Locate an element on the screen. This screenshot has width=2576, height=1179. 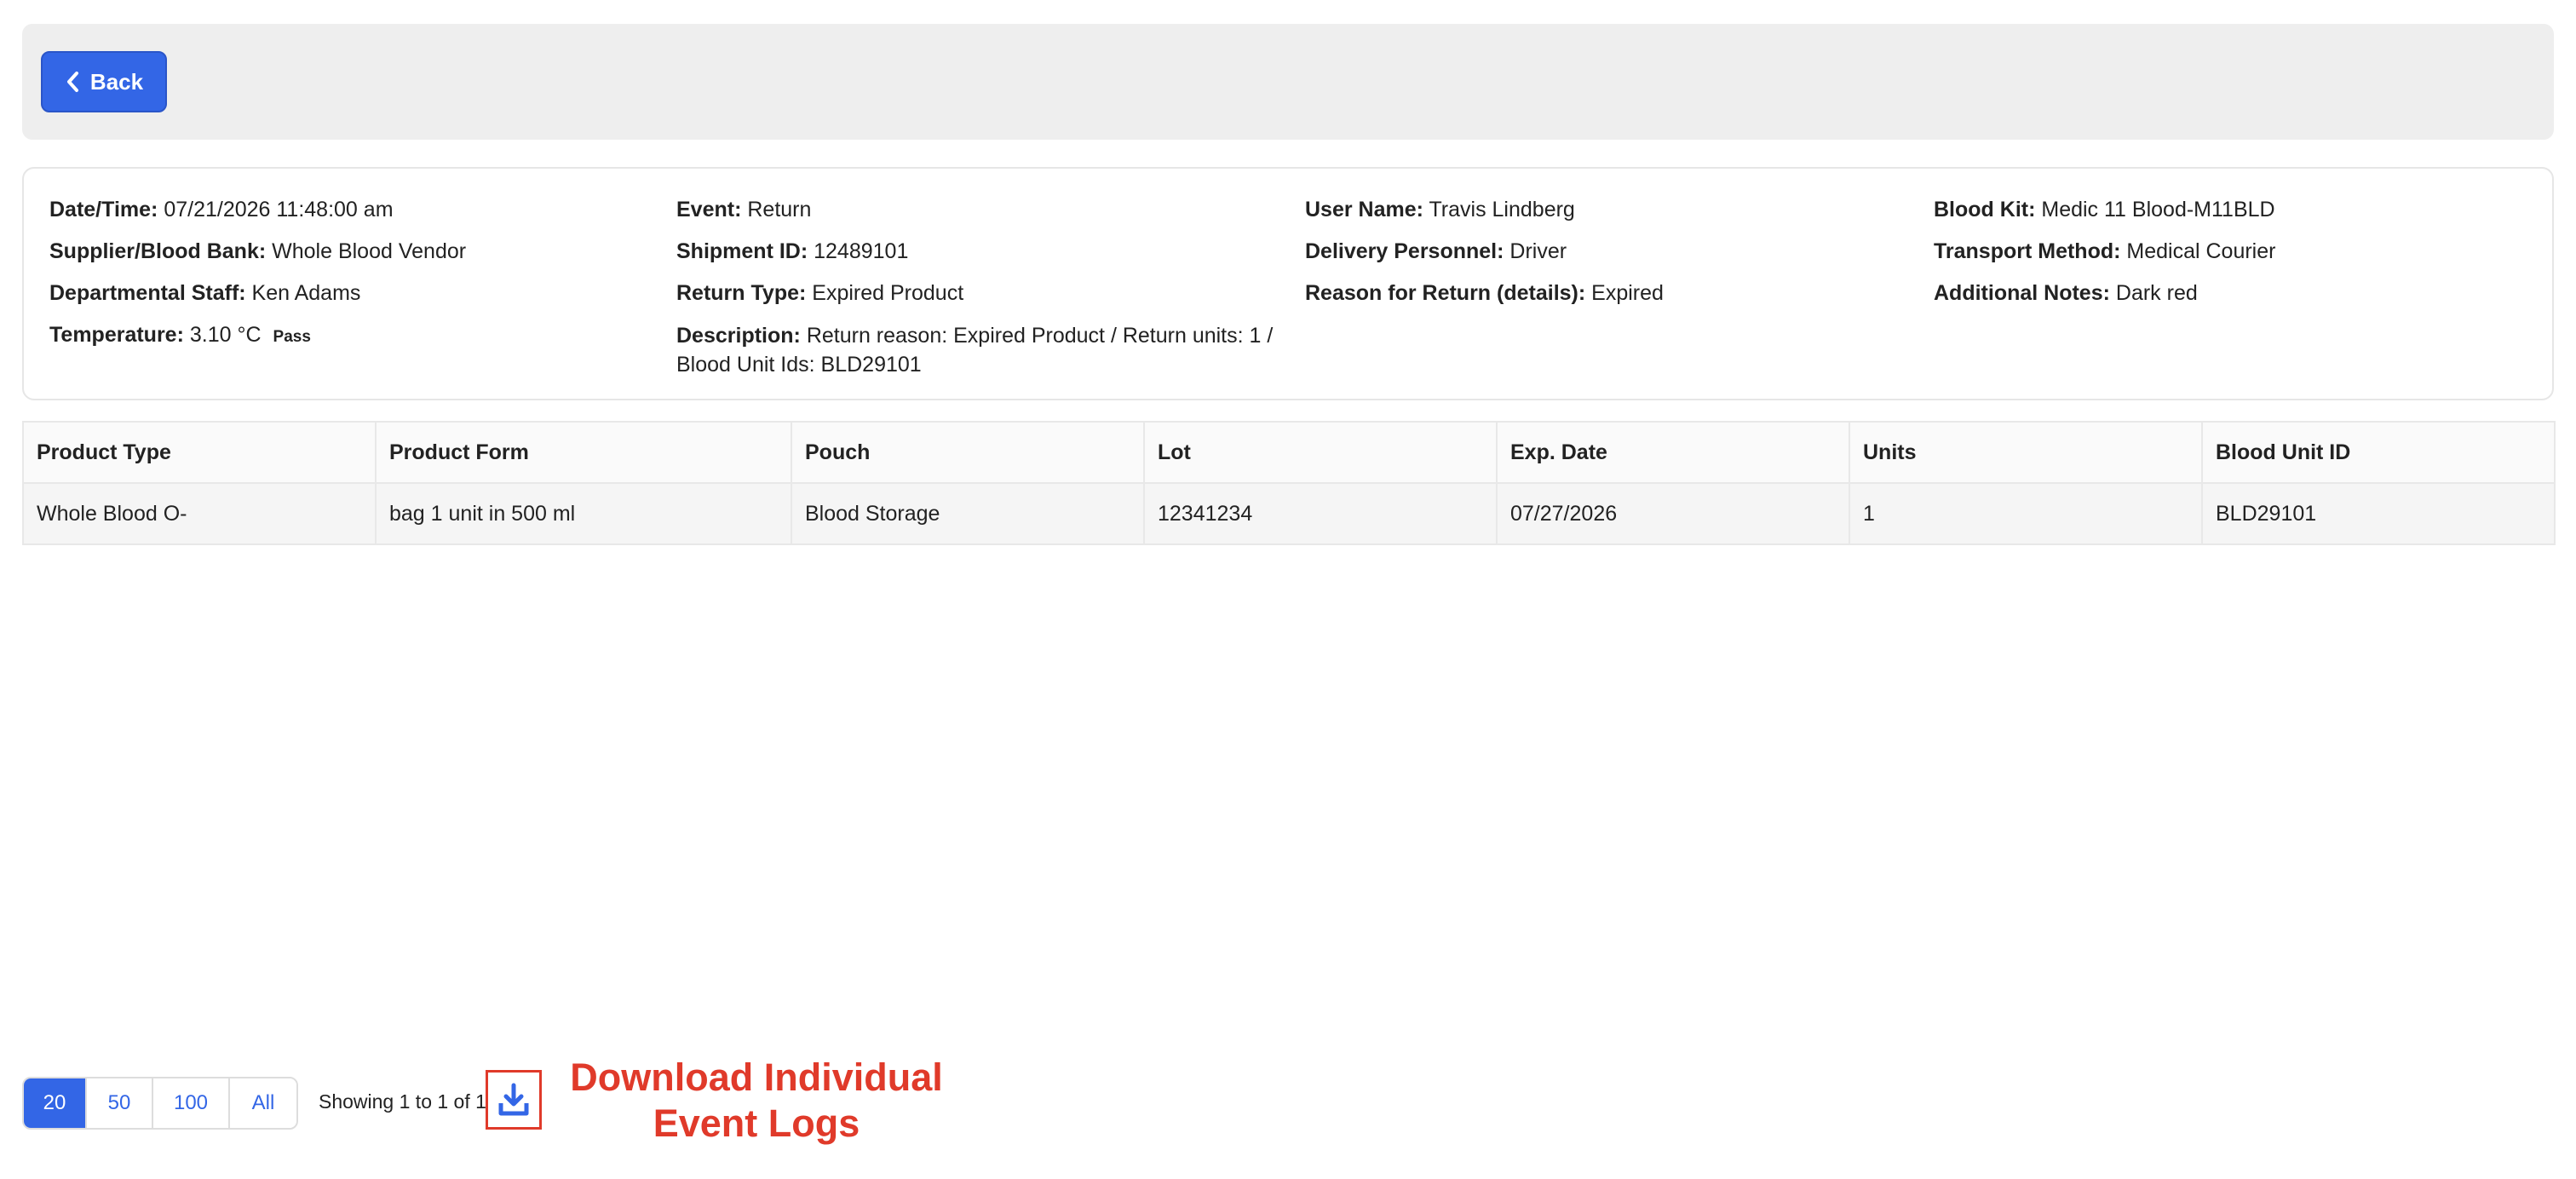
detail-reason-for-return: Reason for Return (details): Expired is located at coordinates (1485, 293).